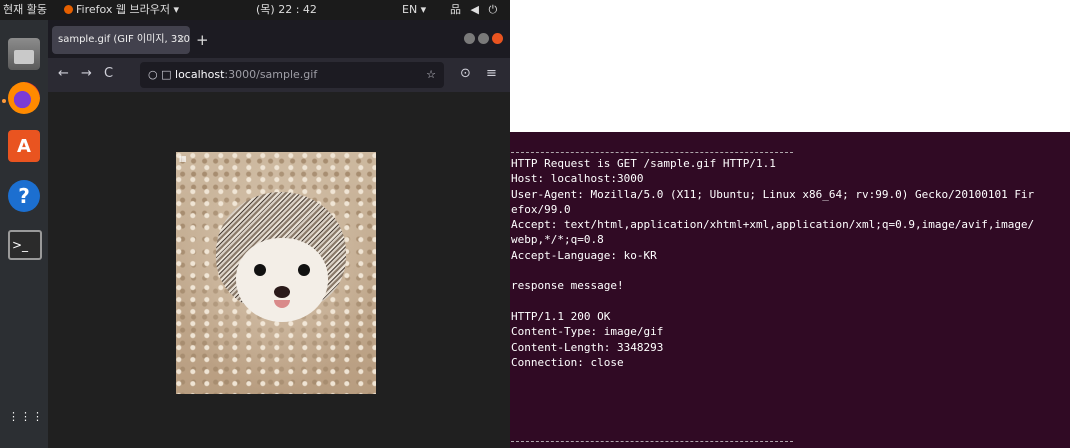 The width and height of the screenshot is (1070, 448). Describe the element at coordinates (271, 74) in the screenshot. I see `url-path: :3000/sample.gif` at that location.